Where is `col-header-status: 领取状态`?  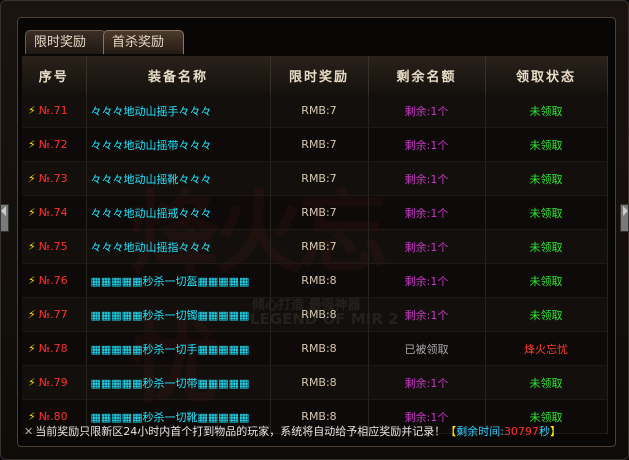
col-header-status: 领取状态 is located at coordinates (546, 75).